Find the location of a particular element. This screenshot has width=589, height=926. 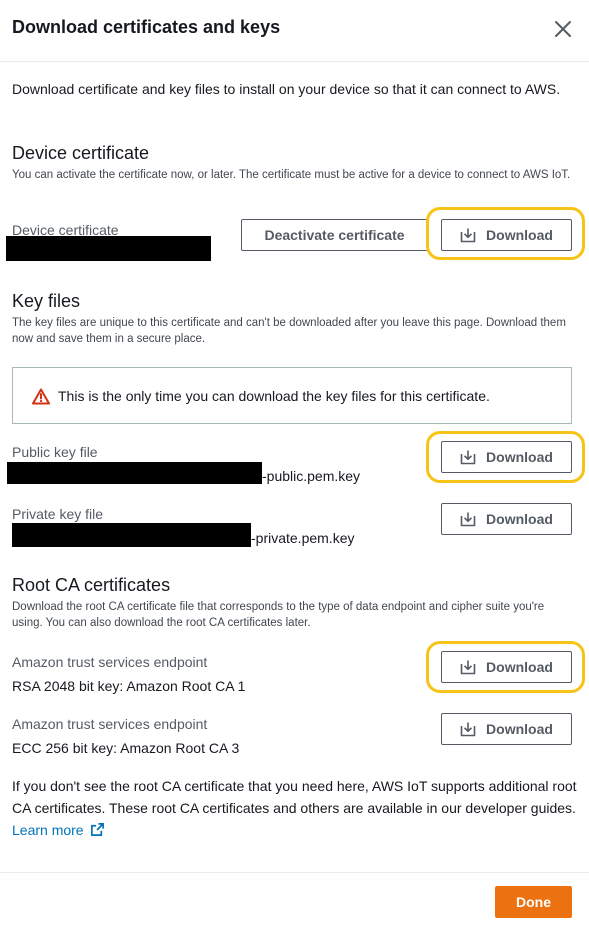

external-link-icon is located at coordinates (98, 829).